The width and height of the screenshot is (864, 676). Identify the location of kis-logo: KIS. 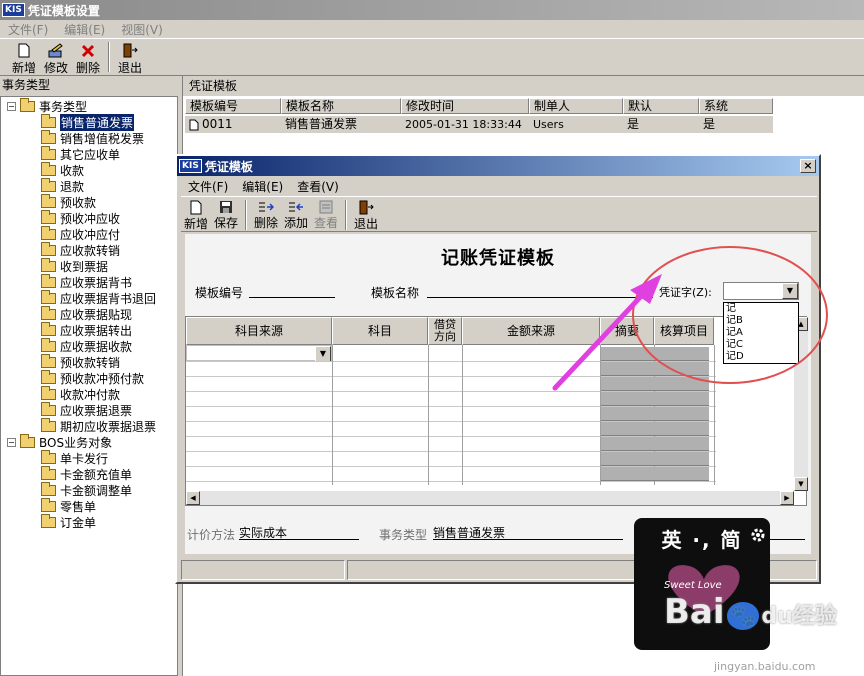
(13, 10).